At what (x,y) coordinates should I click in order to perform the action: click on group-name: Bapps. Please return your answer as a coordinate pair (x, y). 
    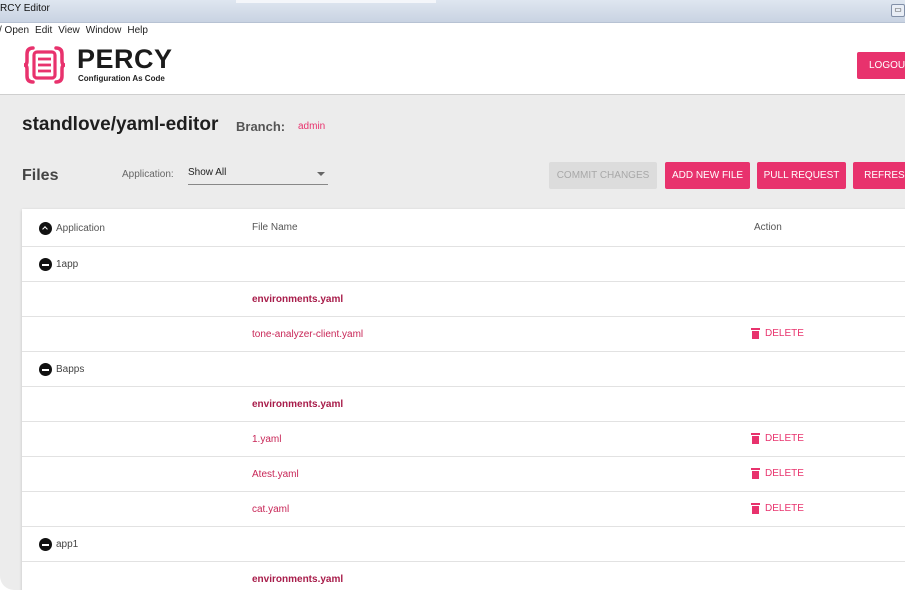
    Looking at the image, I should click on (70, 370).